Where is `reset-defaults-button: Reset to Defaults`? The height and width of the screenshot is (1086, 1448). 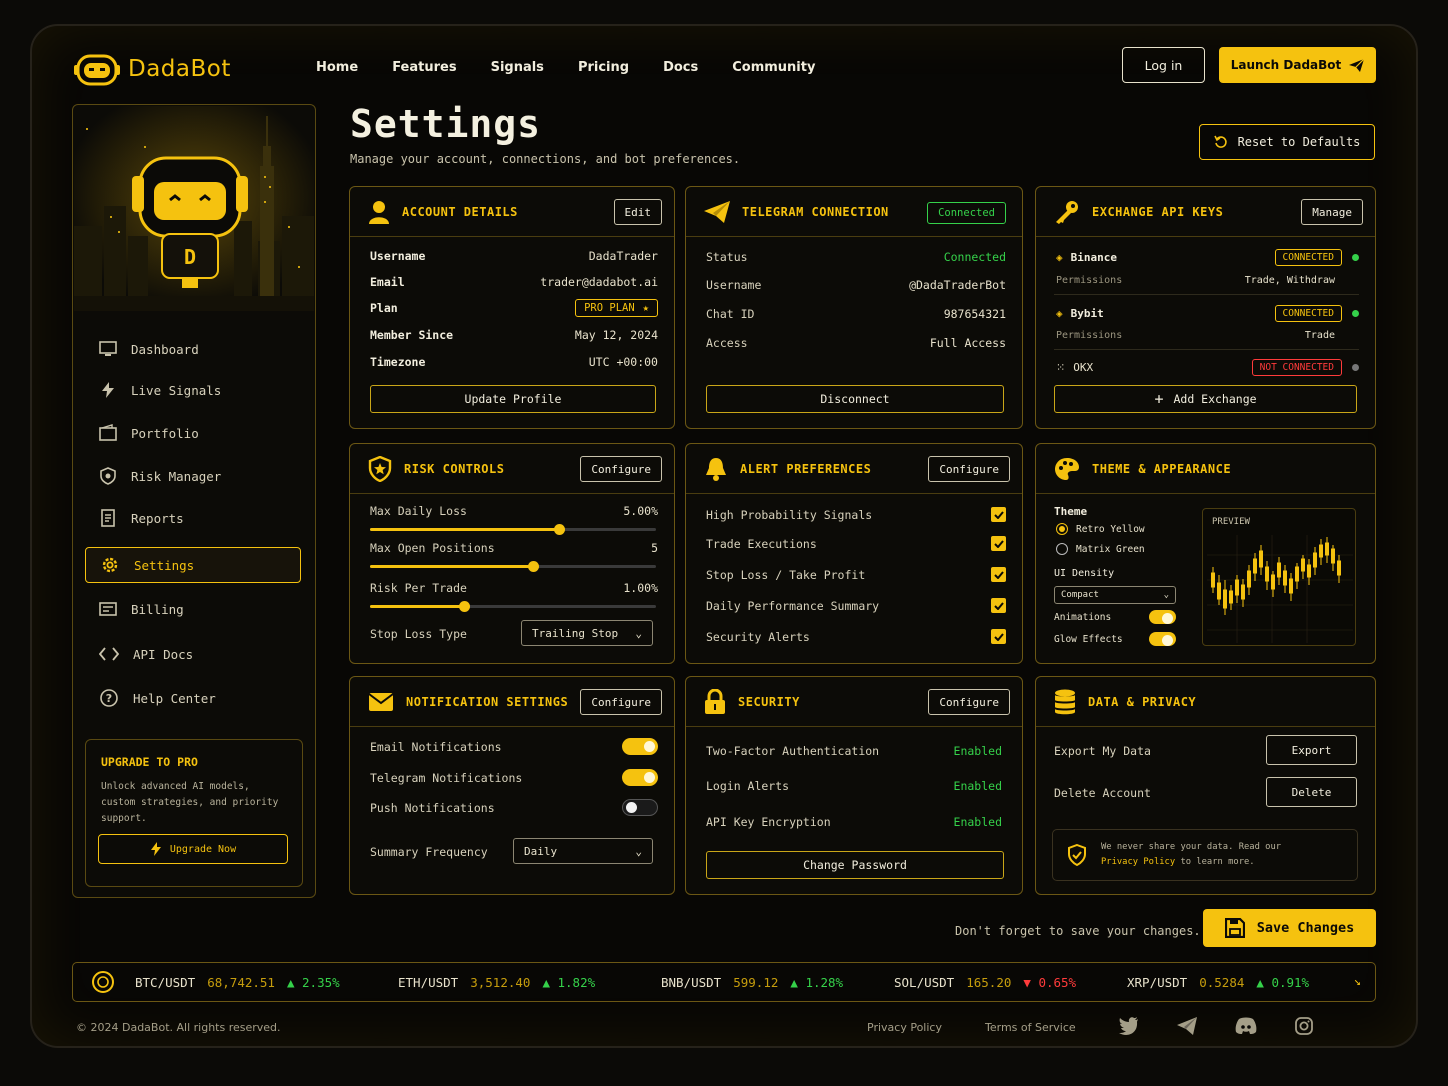 reset-defaults-button: Reset to Defaults is located at coordinates (1287, 142).